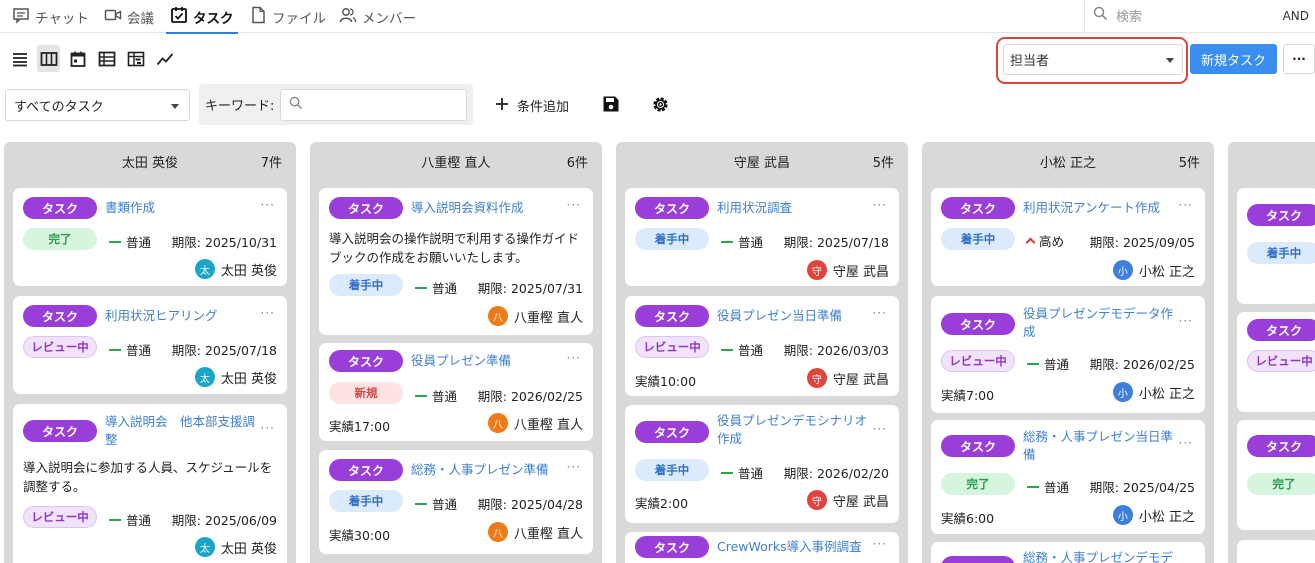 The width and height of the screenshot is (1315, 563). I want to click on priority-label: 普通, so click(139, 242).